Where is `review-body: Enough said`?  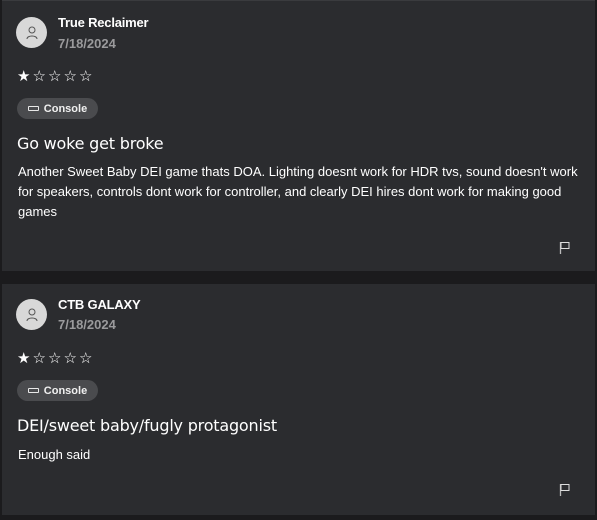 review-body: Enough said is located at coordinates (54, 454).